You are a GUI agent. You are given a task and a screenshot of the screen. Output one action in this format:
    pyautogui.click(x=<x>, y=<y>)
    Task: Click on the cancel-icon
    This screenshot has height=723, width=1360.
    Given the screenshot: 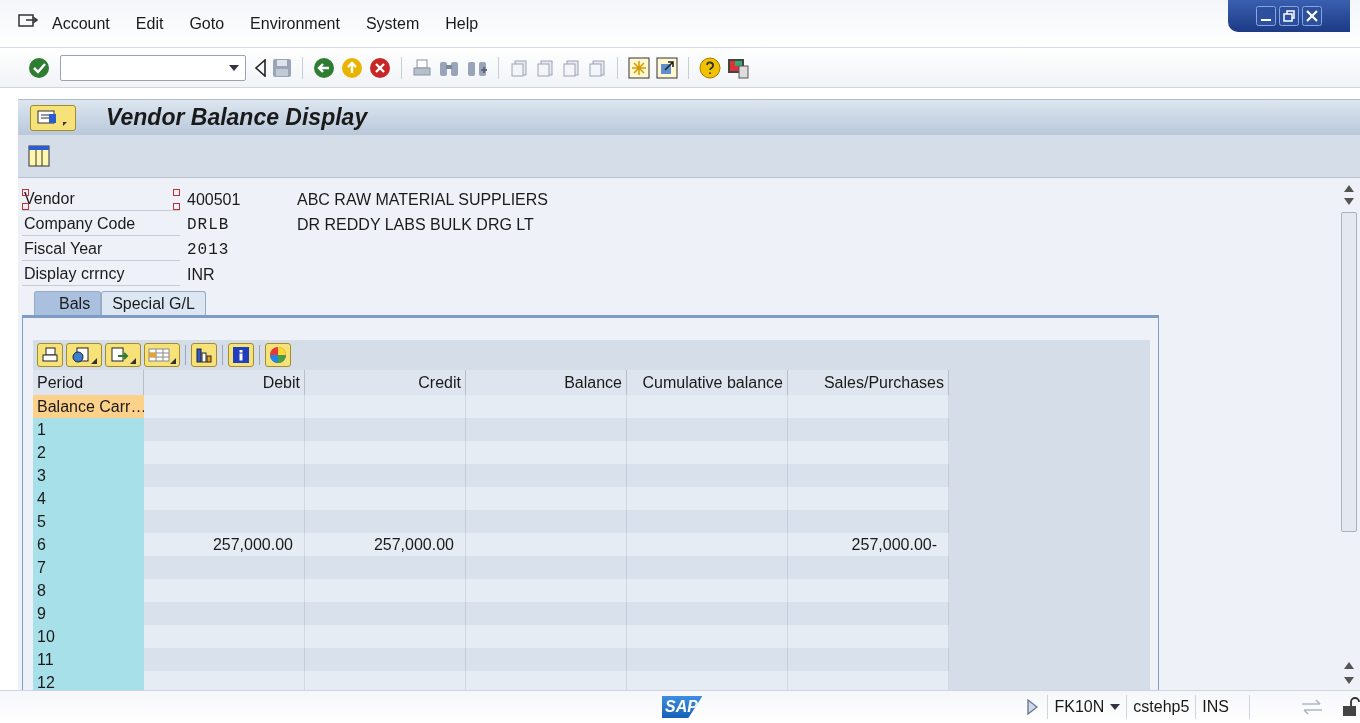 What is the action you would take?
    pyautogui.click(x=380, y=67)
    